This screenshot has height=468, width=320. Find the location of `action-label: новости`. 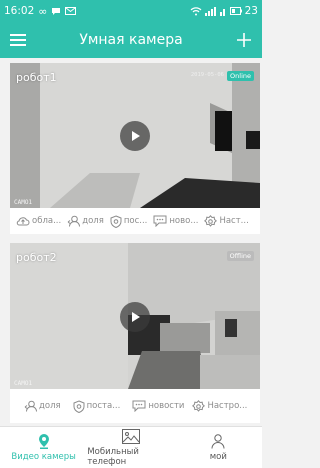

action-label: новости is located at coordinates (166, 406).